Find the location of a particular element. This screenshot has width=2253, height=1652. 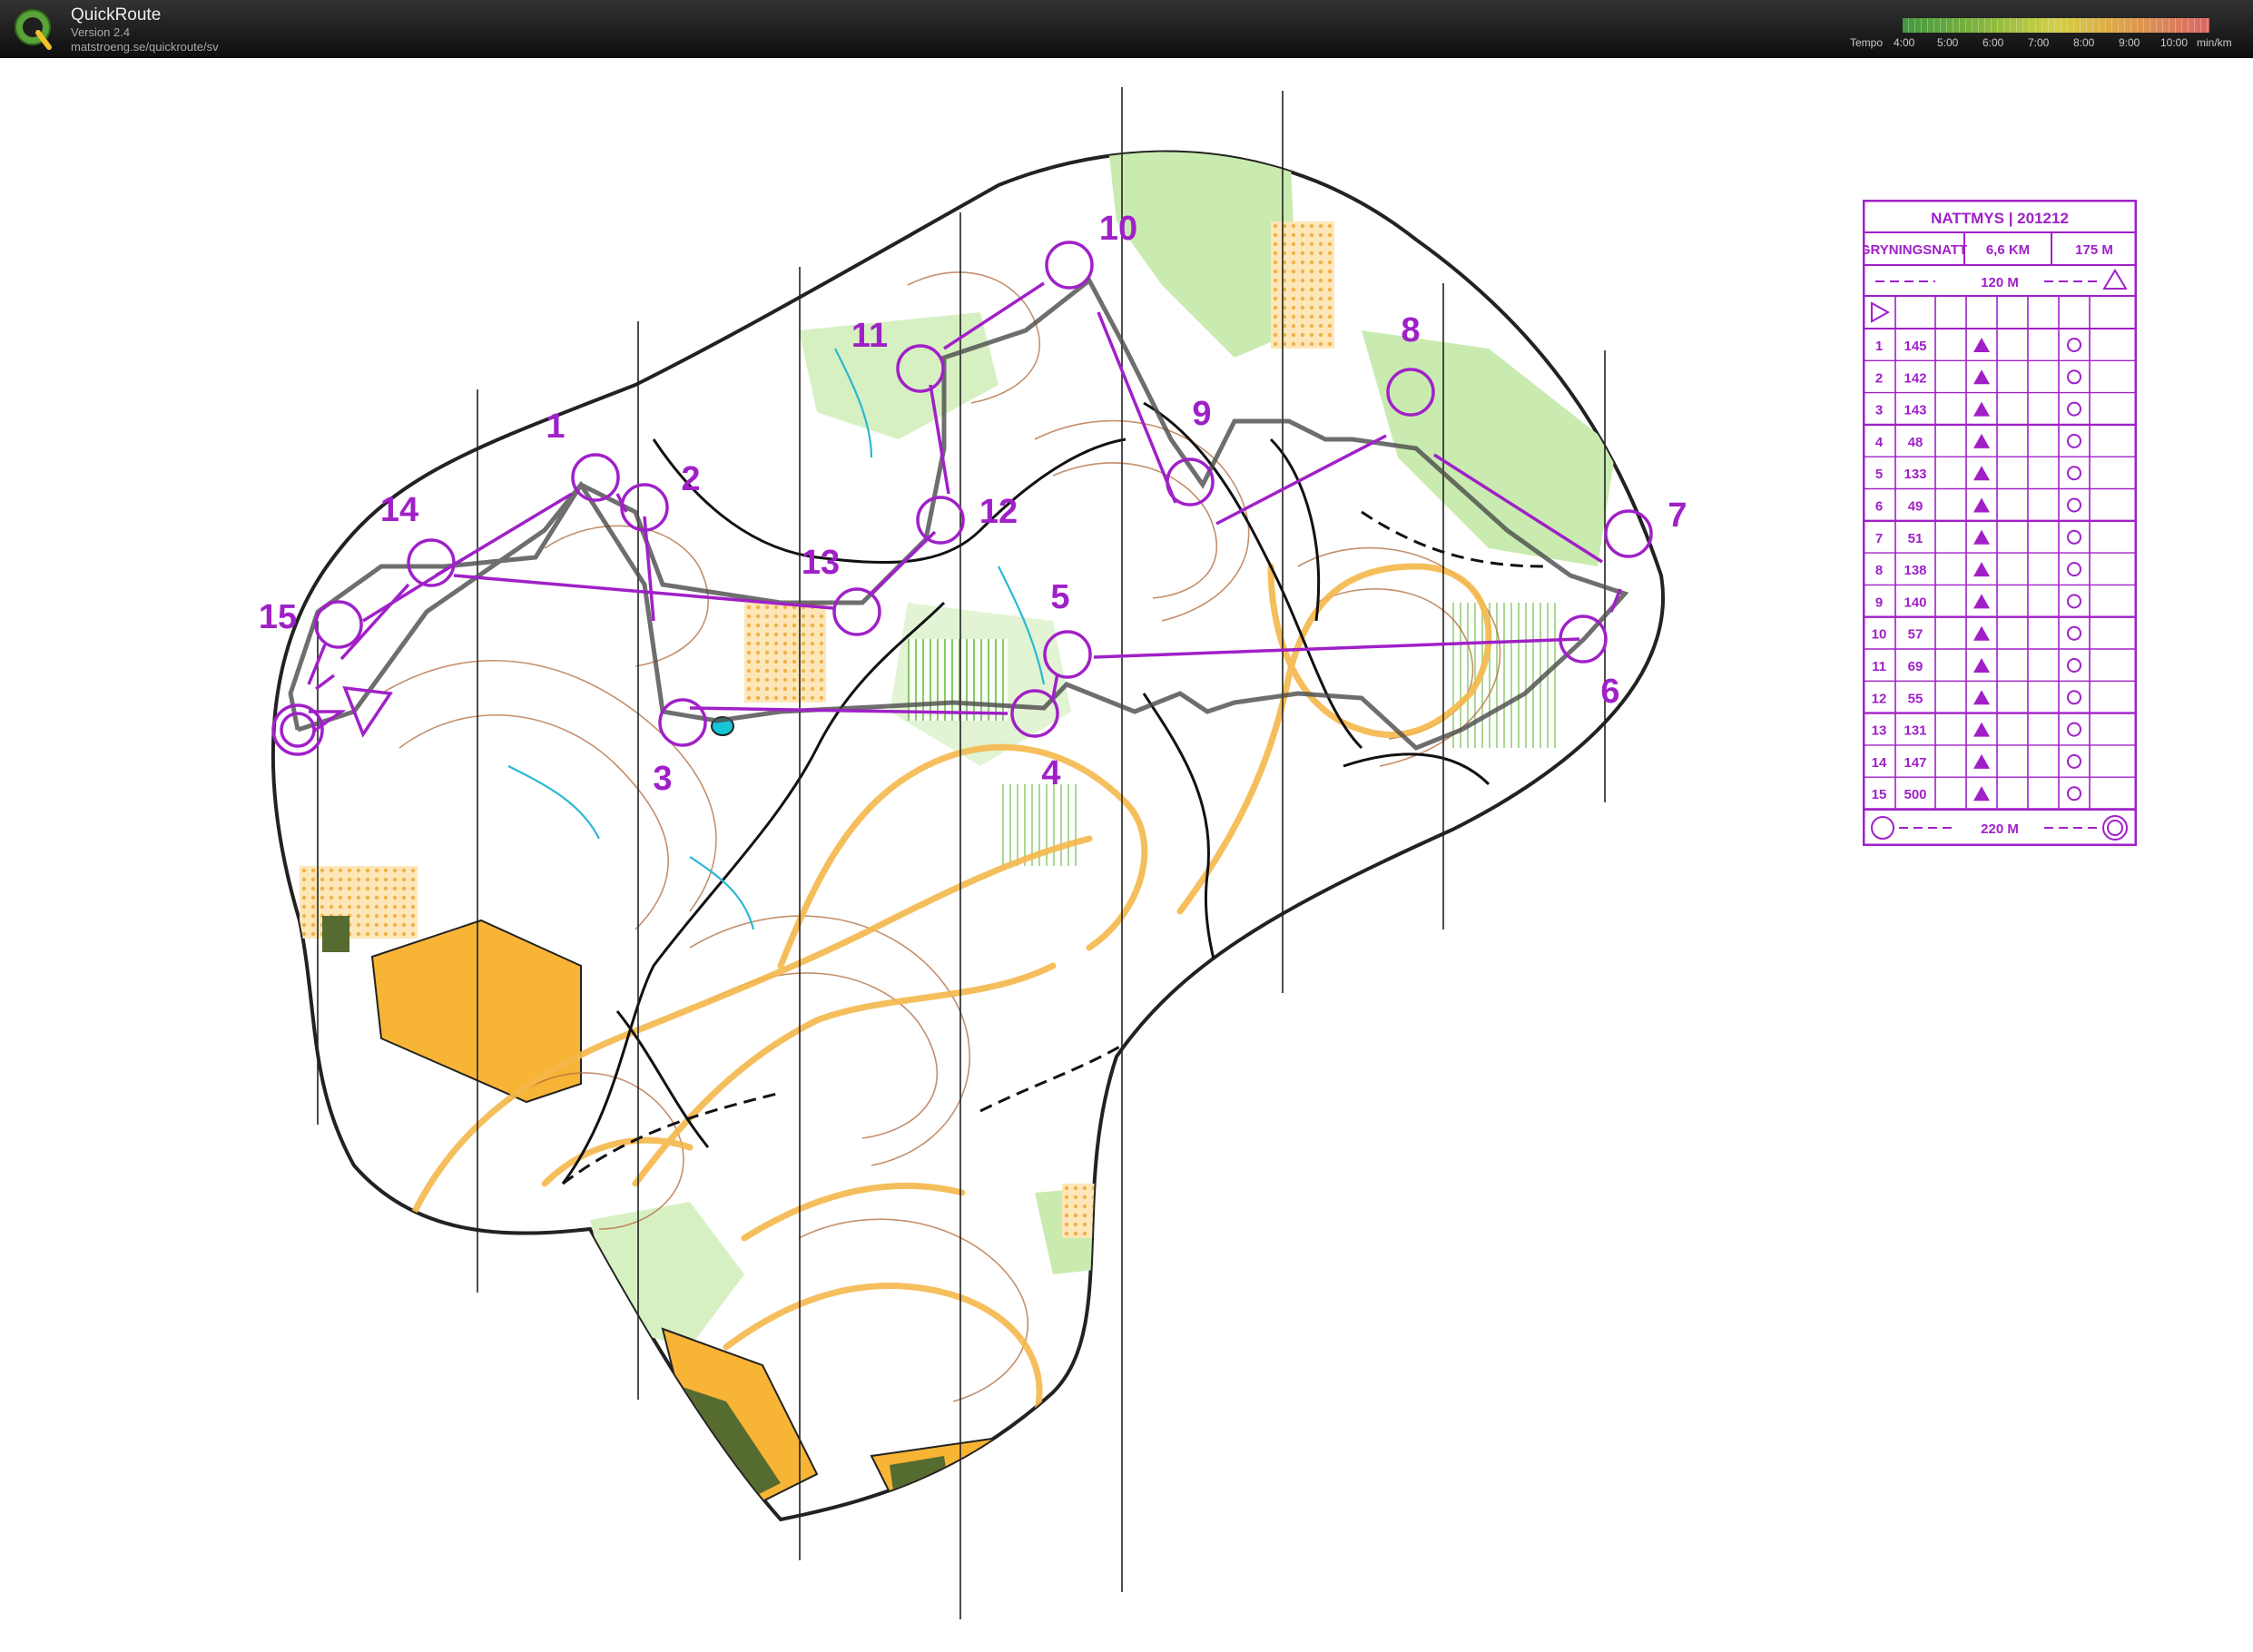

legend-control-code: 51 is located at coordinates (1915, 538).